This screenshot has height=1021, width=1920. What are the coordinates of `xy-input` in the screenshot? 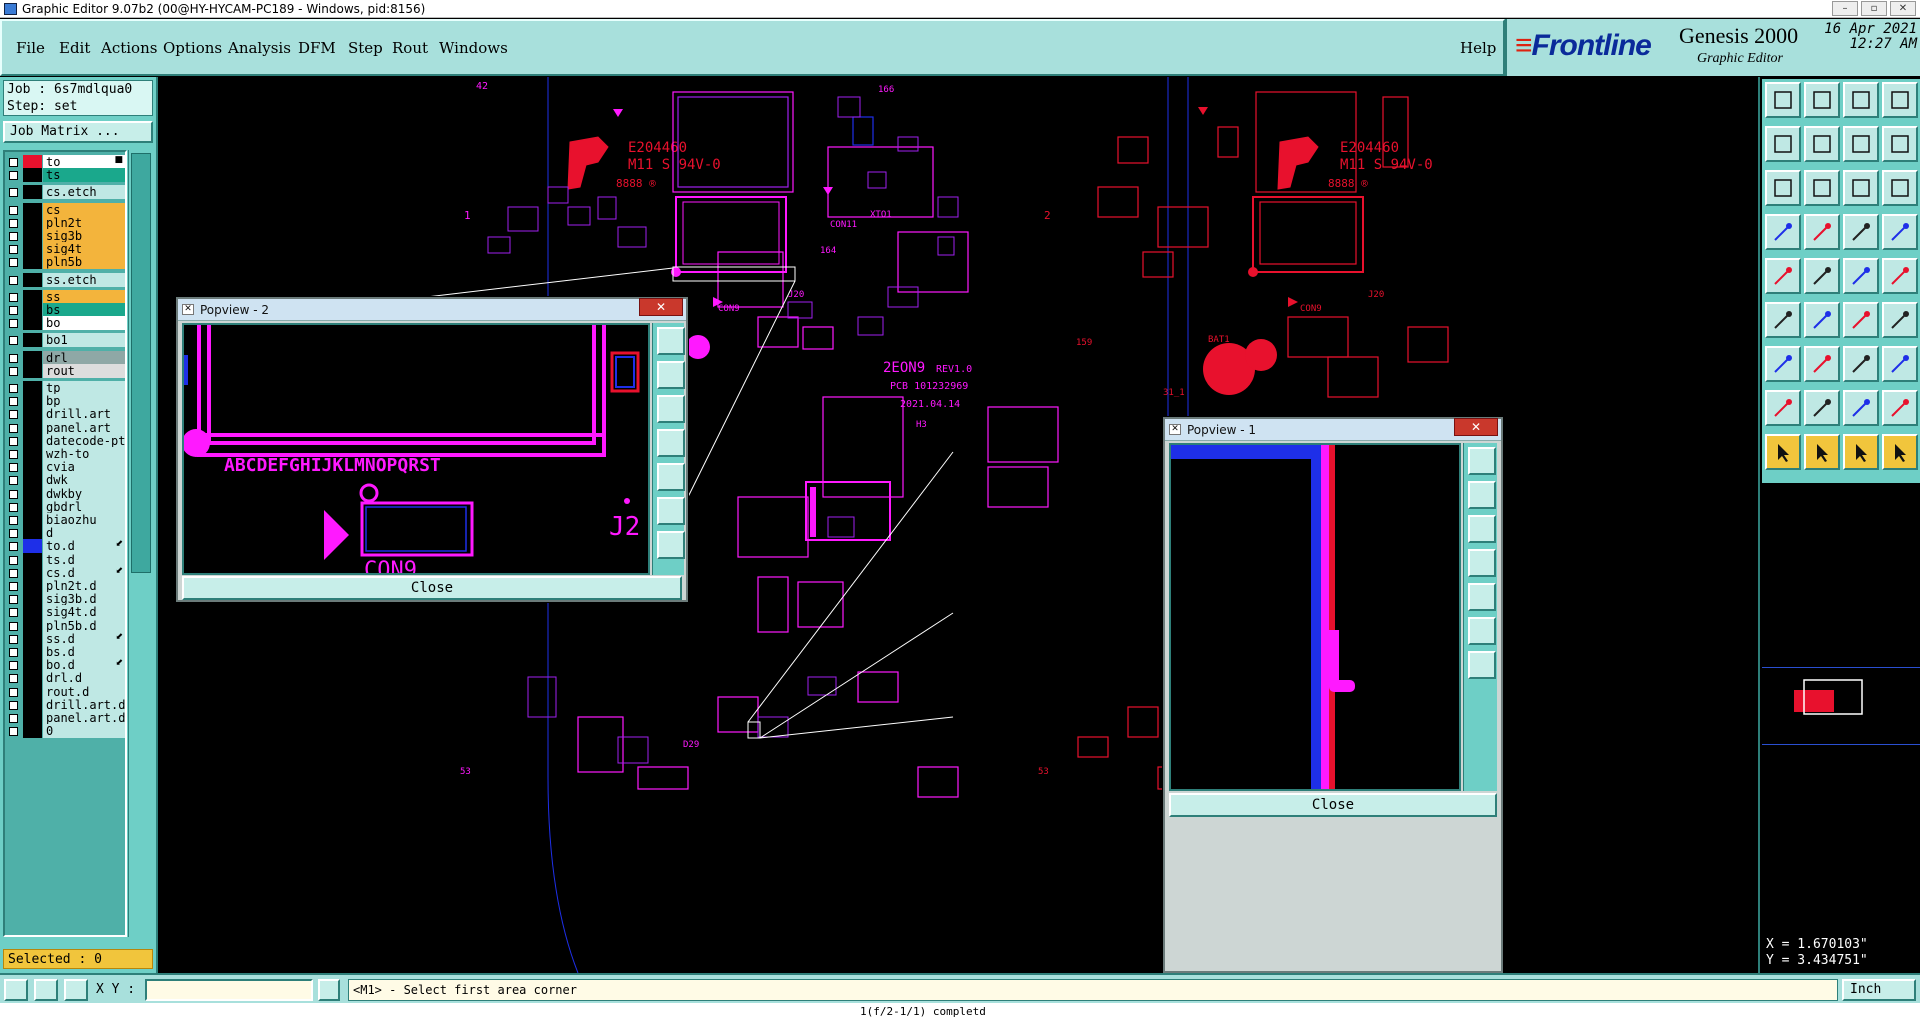 It's located at (229, 990).